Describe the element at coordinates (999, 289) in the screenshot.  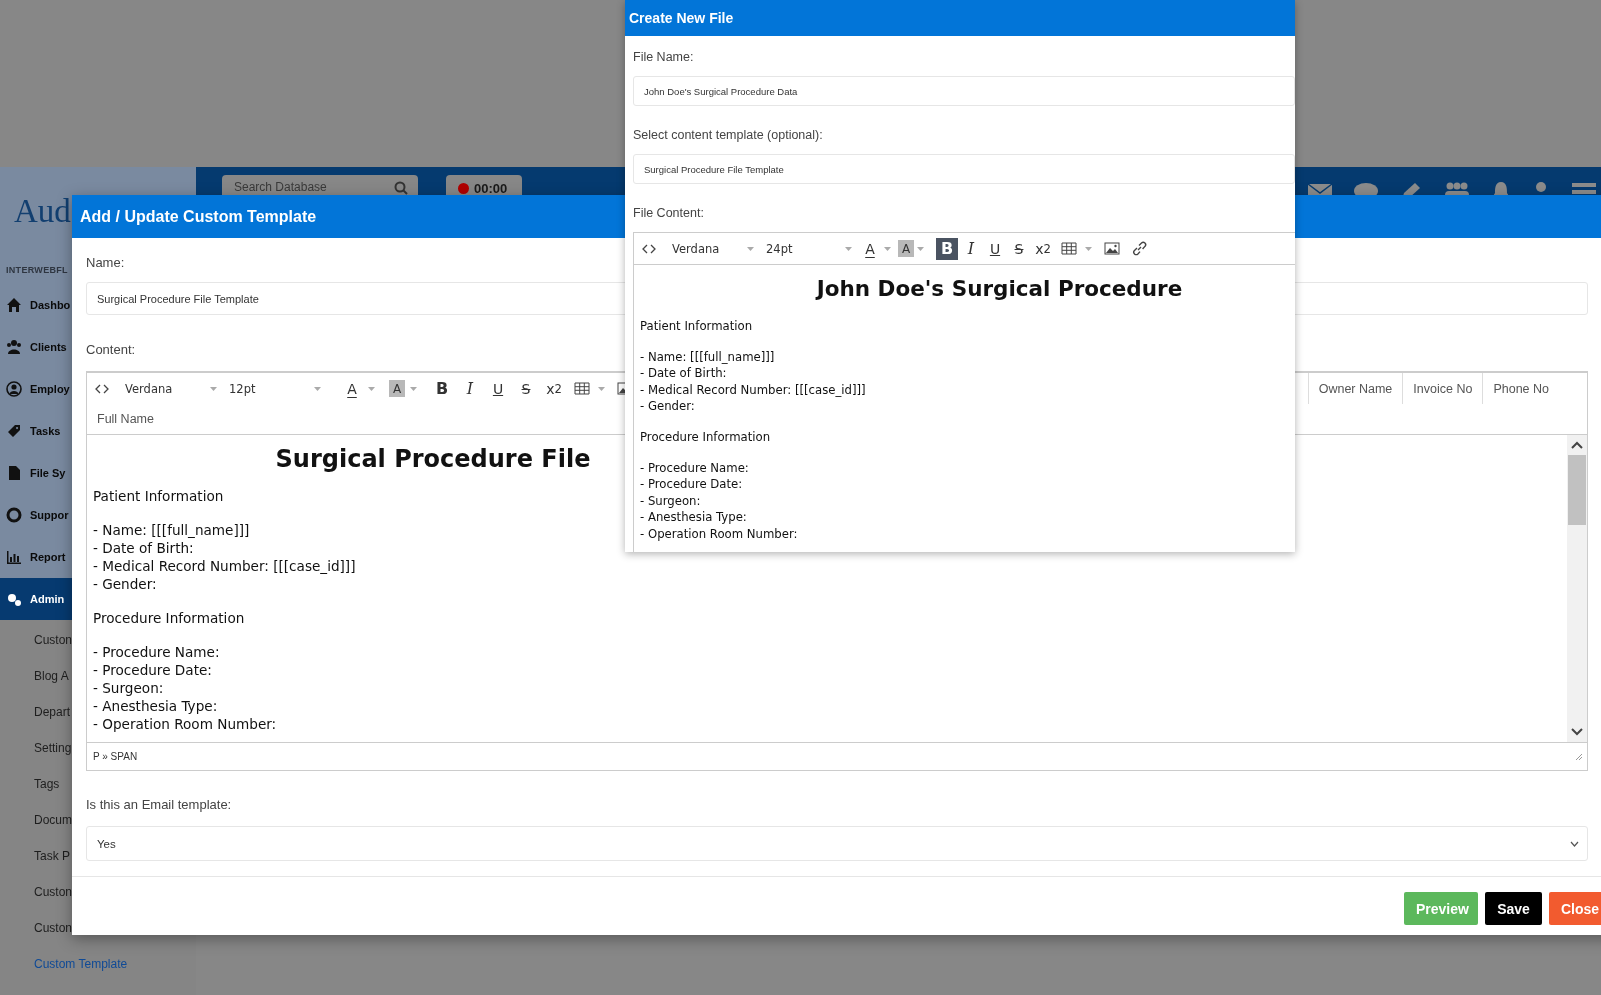
I see `document-heading: John Doe's Surgical Procedure` at that location.